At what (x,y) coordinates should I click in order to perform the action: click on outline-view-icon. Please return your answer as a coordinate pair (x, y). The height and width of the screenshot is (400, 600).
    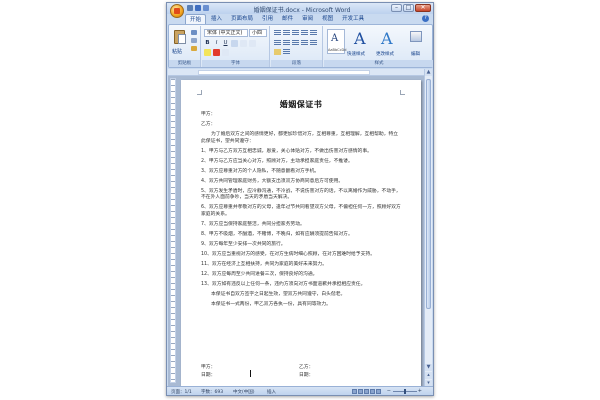
    Looking at the image, I should click on (372, 391).